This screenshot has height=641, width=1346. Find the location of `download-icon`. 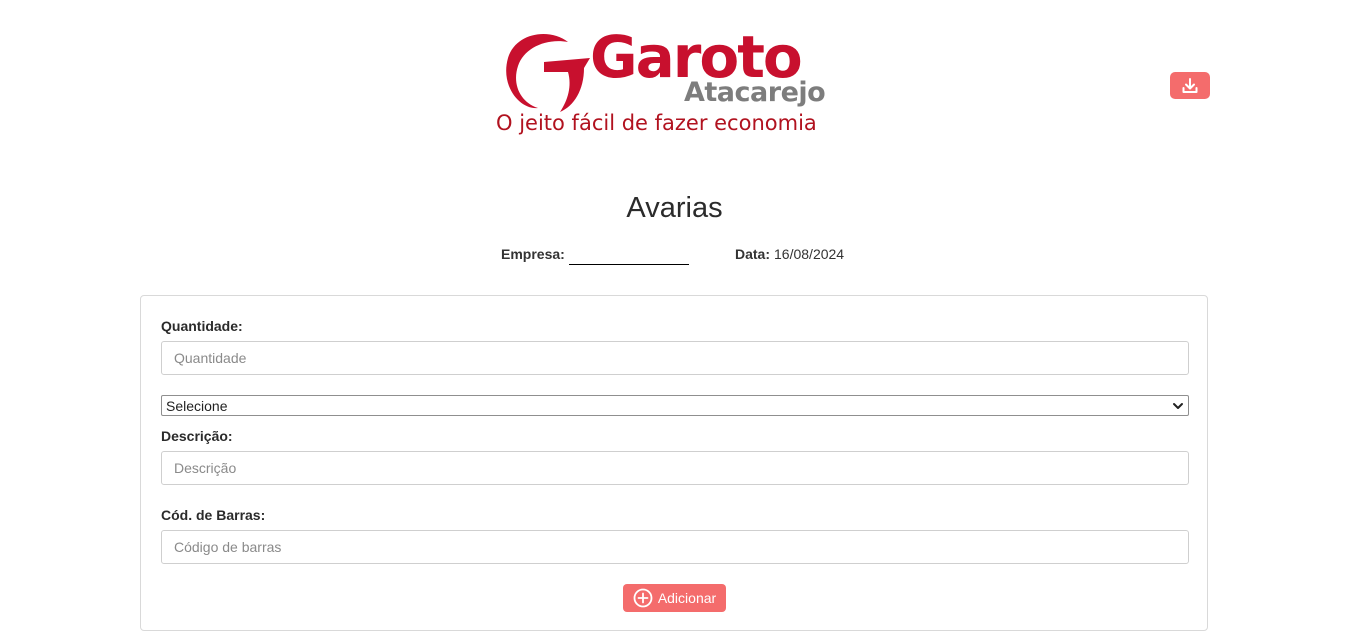

download-icon is located at coordinates (1190, 85).